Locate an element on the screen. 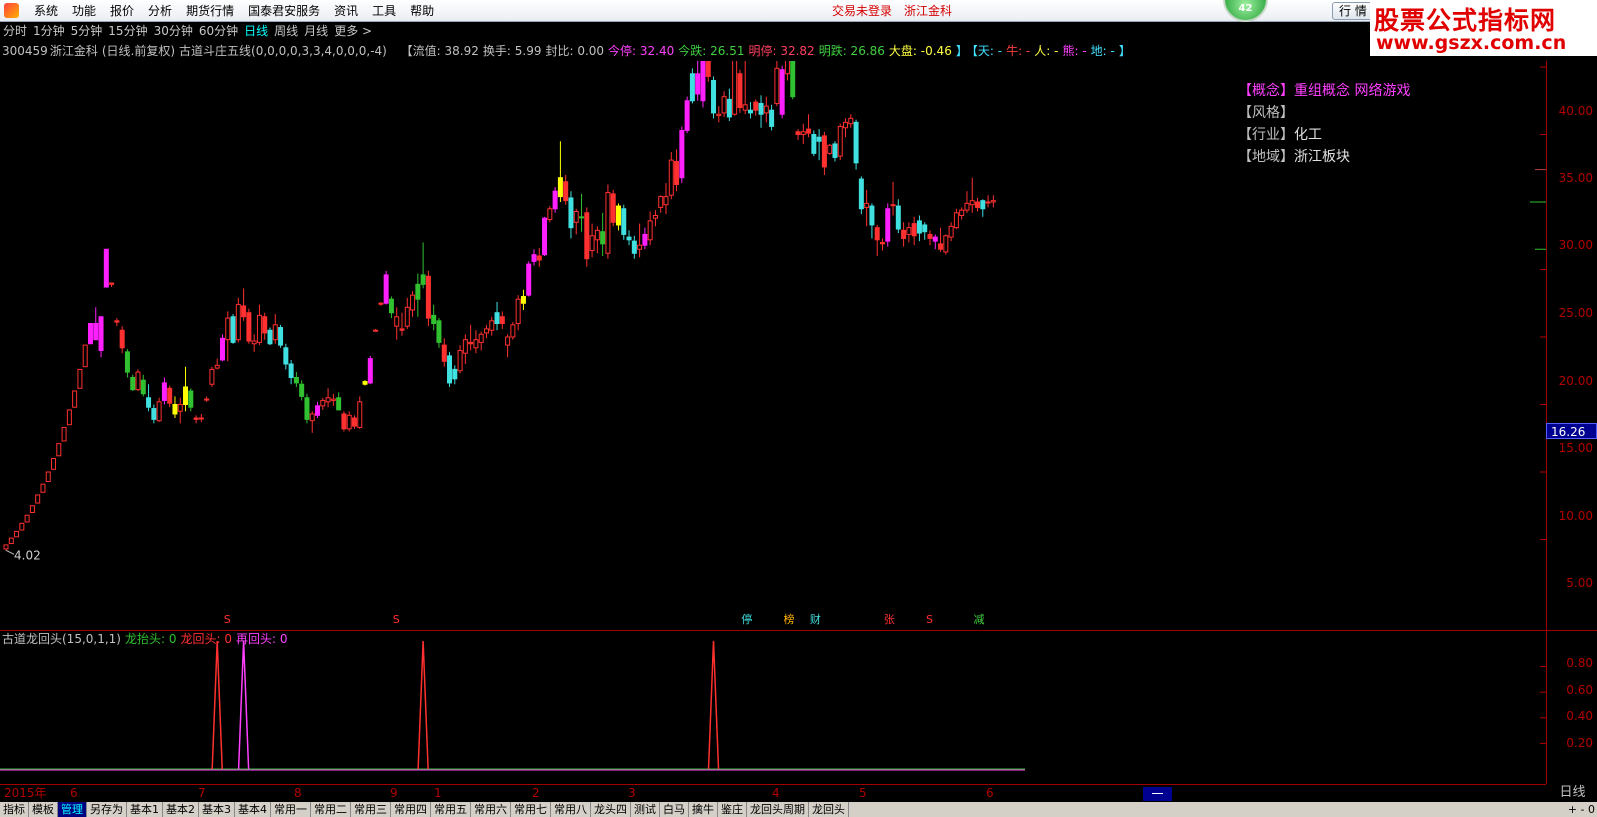 Image resolution: width=1597 pixels, height=817 pixels. stock-name: 浙江金科 is located at coordinates (73, 51).